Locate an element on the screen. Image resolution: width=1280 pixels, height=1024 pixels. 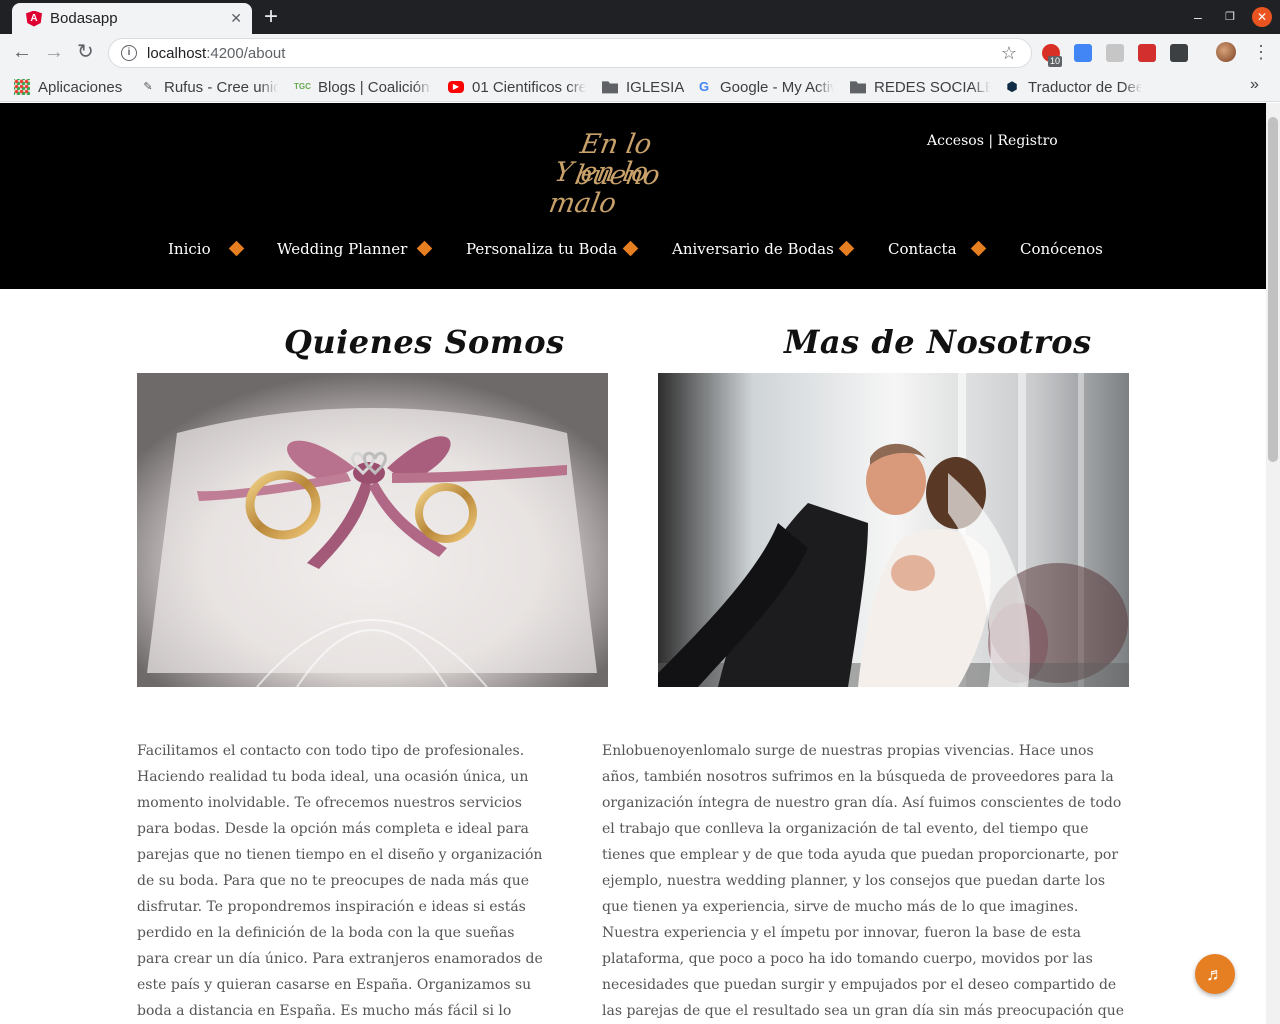
url-host: localhost is located at coordinates (177, 53).